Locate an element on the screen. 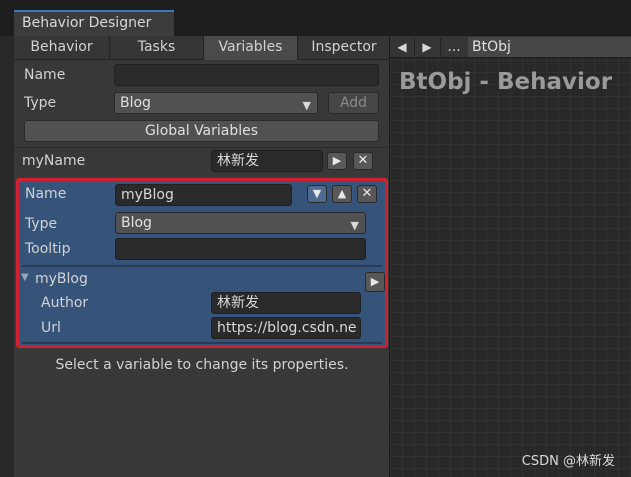 Image resolution: width=631 pixels, height=477 pixels. selected-tooltip-input is located at coordinates (240, 249).